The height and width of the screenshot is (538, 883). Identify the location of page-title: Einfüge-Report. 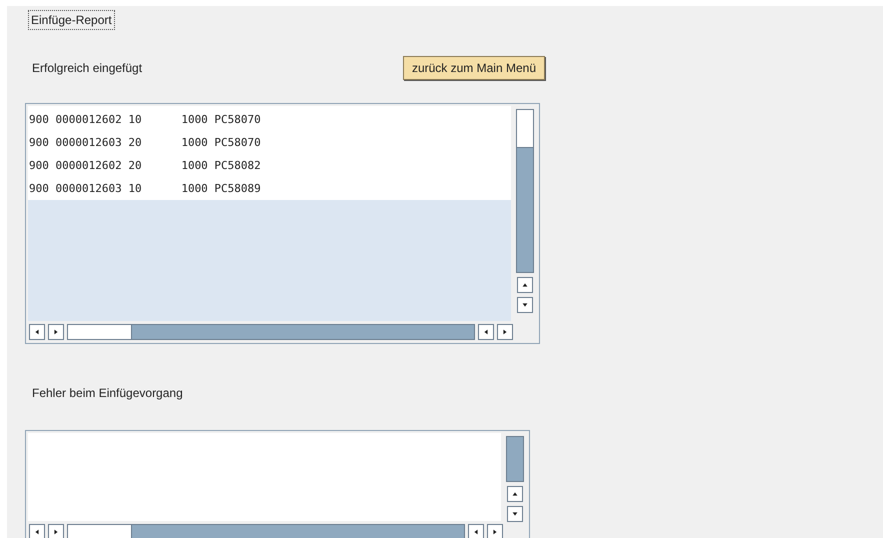
(71, 20).